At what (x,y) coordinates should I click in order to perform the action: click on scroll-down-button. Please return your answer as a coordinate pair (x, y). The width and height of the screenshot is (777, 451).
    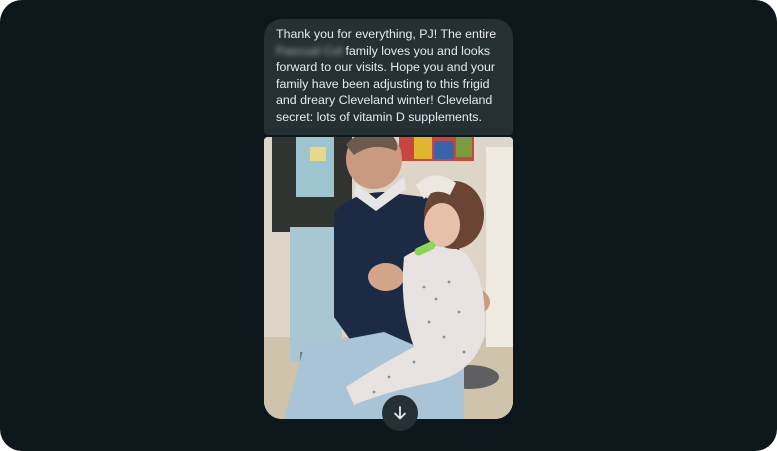
    Looking at the image, I should click on (400, 413).